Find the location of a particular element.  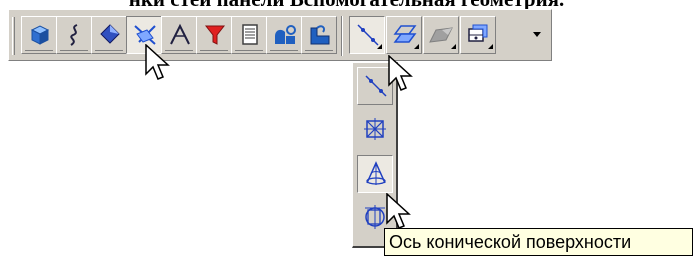

extrude-solid-button is located at coordinates (39, 35).